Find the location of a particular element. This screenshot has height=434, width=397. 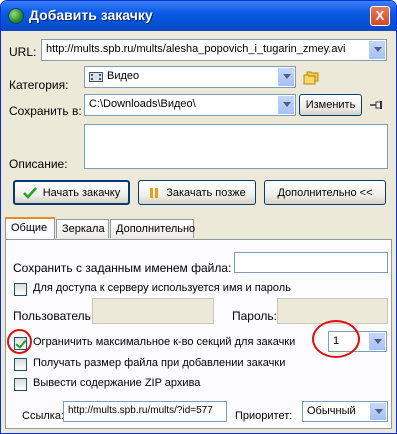

category-label: Категория: is located at coordinates (39, 85).